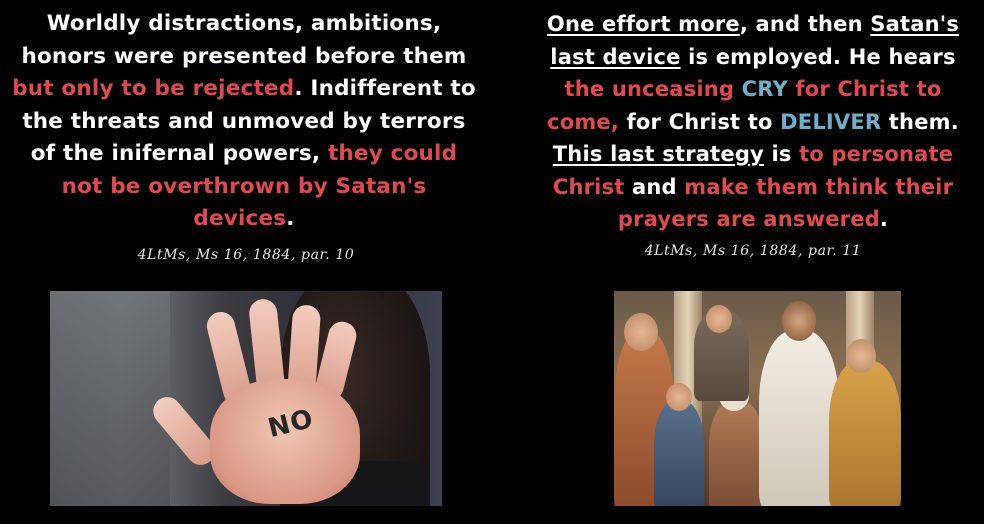 The image size is (984, 524). What do you see at coordinates (920, 121) in the screenshot?
I see `quote-segment: them.` at bounding box center [920, 121].